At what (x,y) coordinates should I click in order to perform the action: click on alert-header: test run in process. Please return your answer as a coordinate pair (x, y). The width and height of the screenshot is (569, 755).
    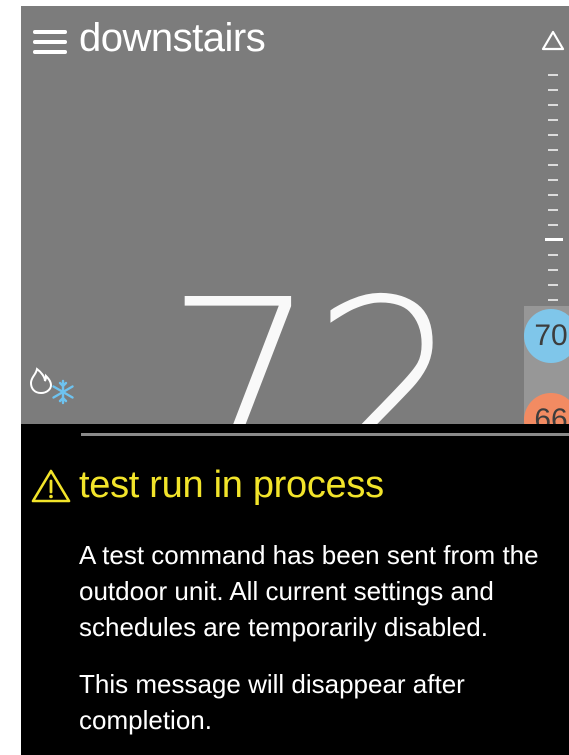
    Looking at the image, I should click on (207, 485).